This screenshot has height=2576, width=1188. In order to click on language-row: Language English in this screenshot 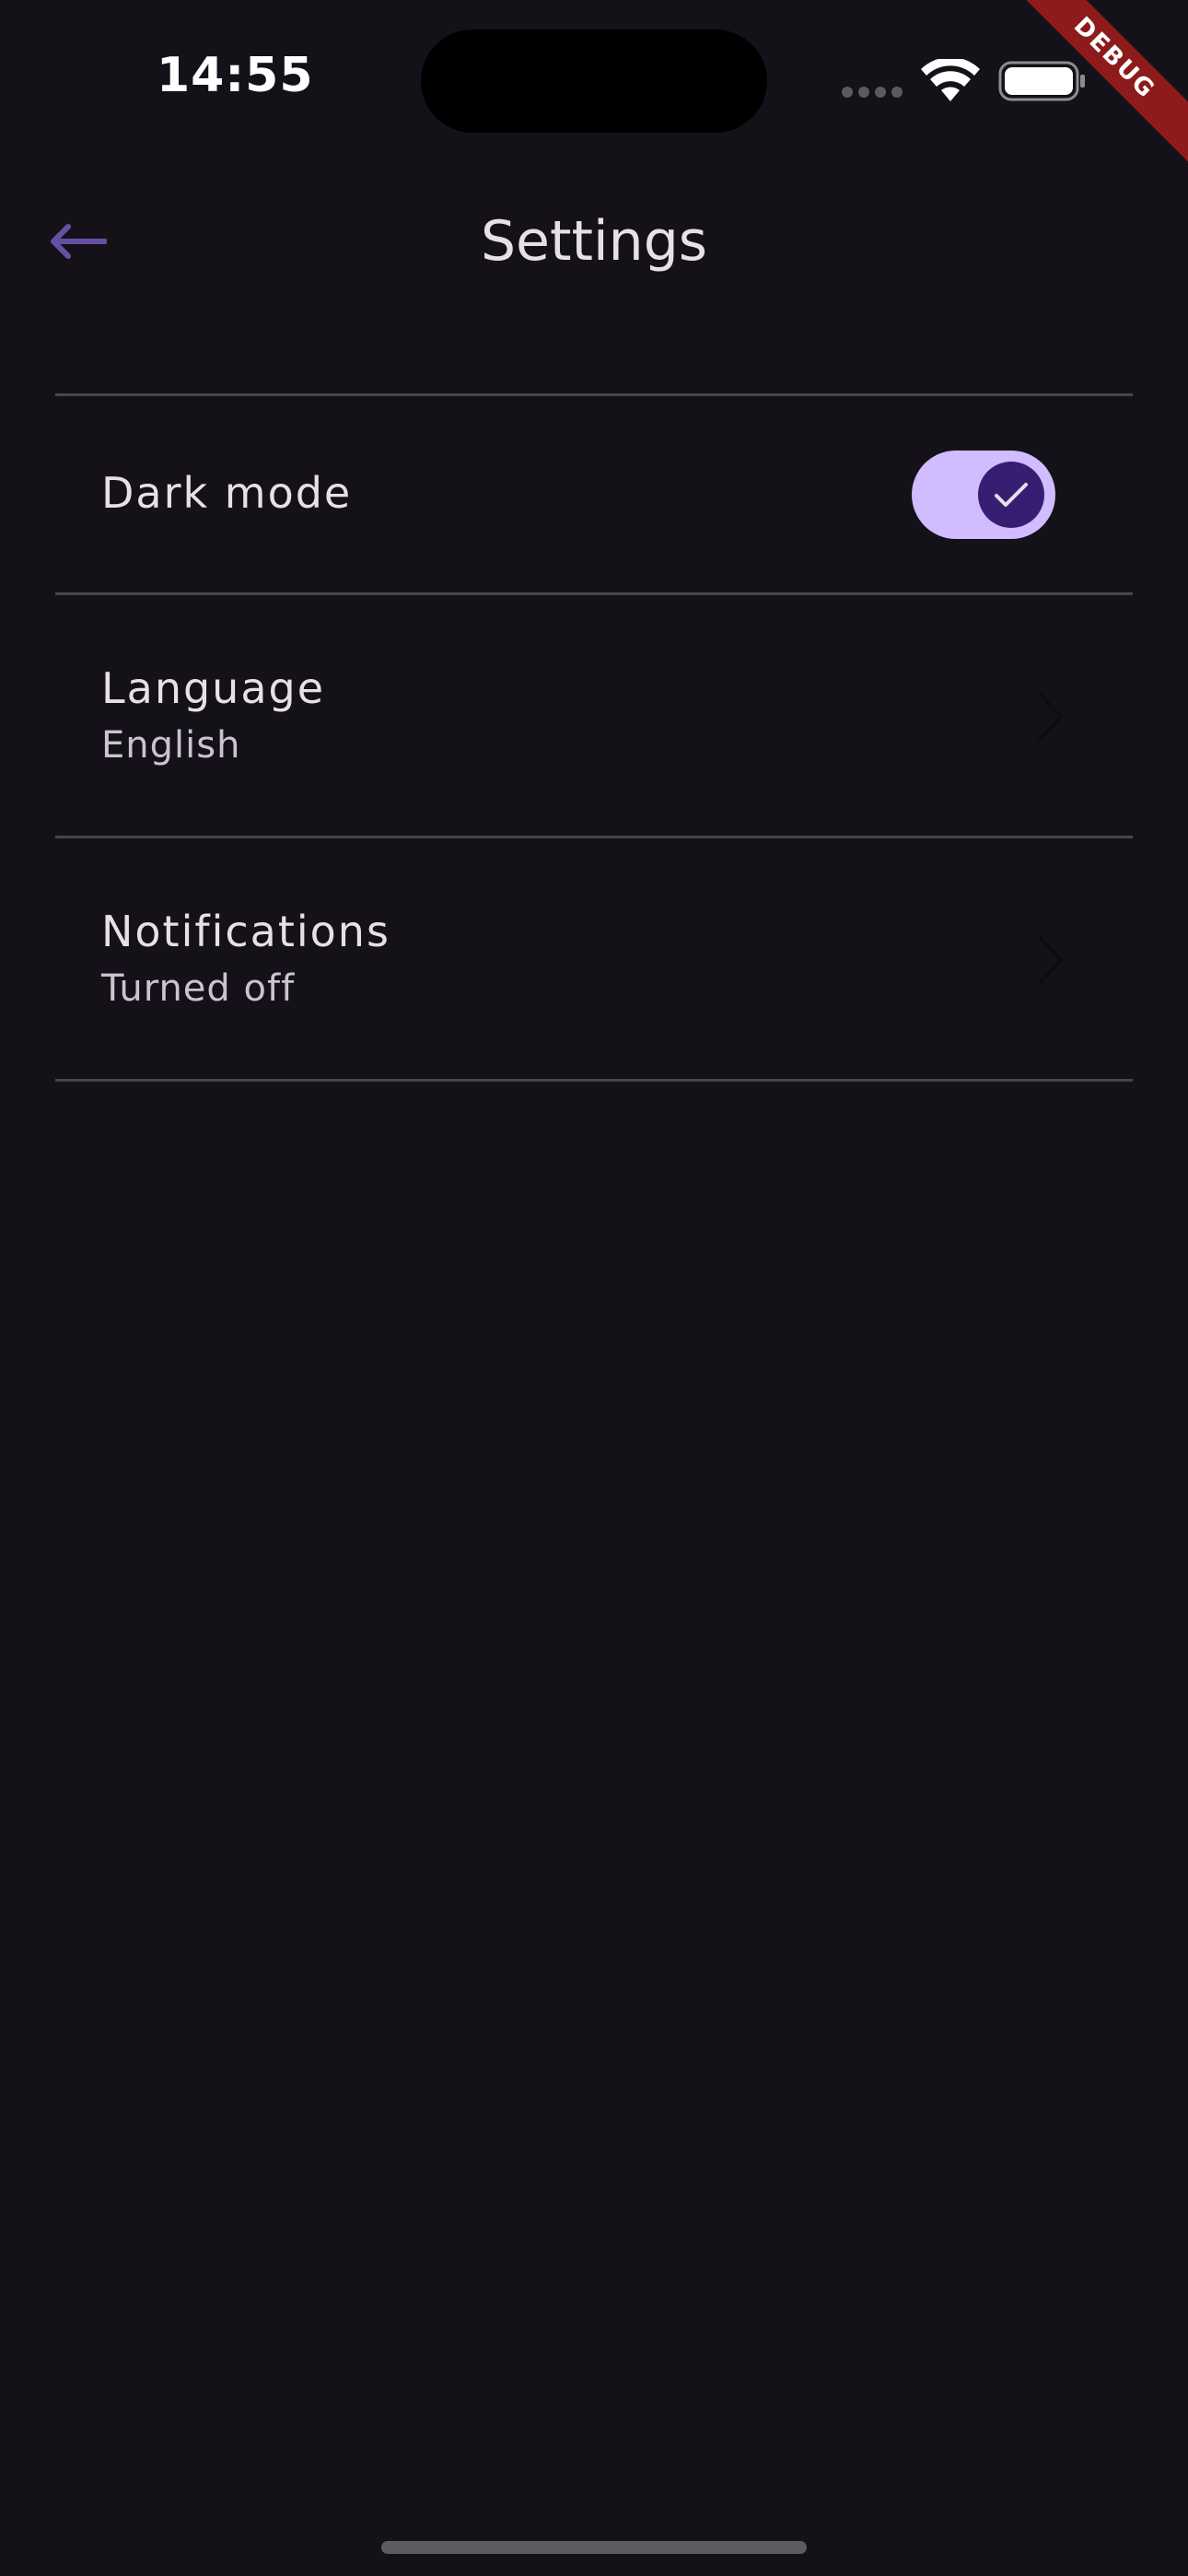, I will do `click(594, 715)`.